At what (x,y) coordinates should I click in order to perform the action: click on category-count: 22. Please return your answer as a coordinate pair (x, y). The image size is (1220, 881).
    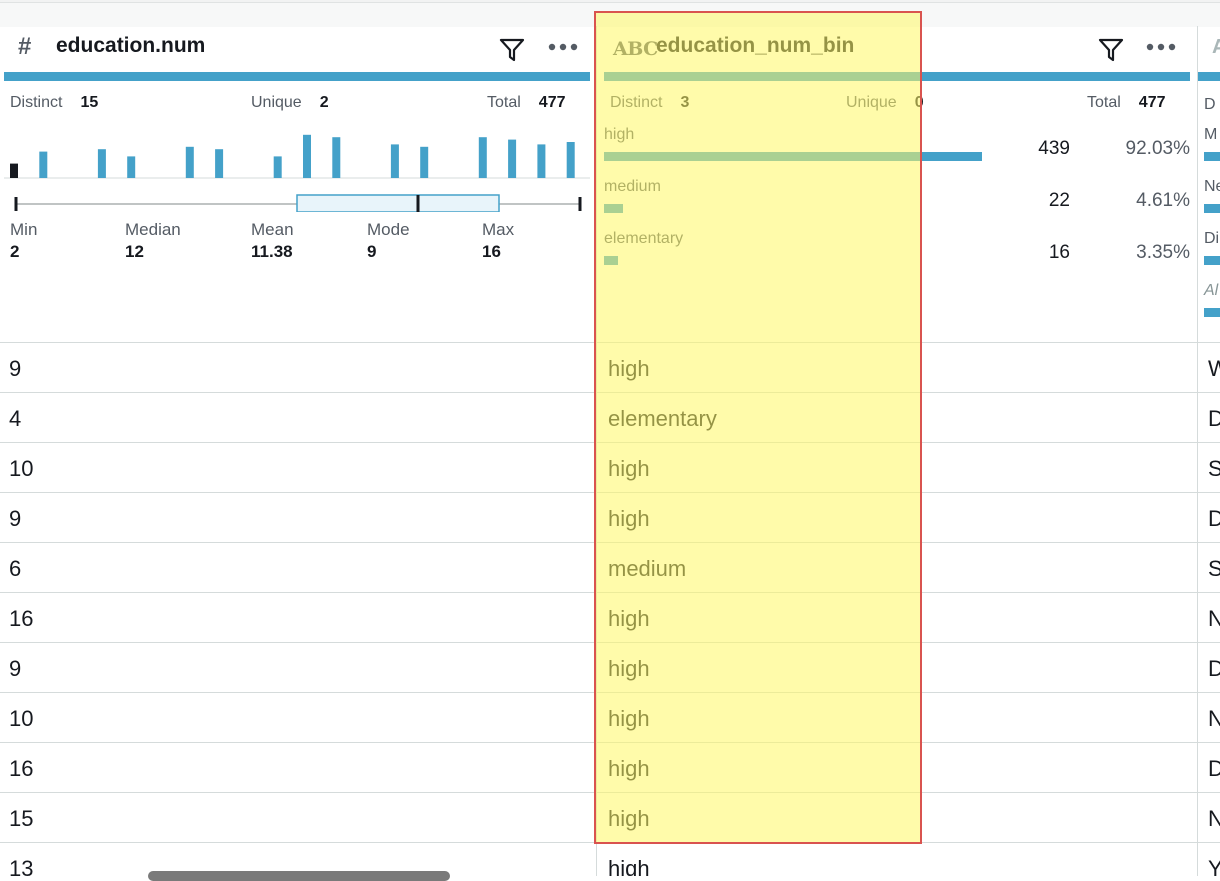
    Looking at the image, I should click on (1059, 200).